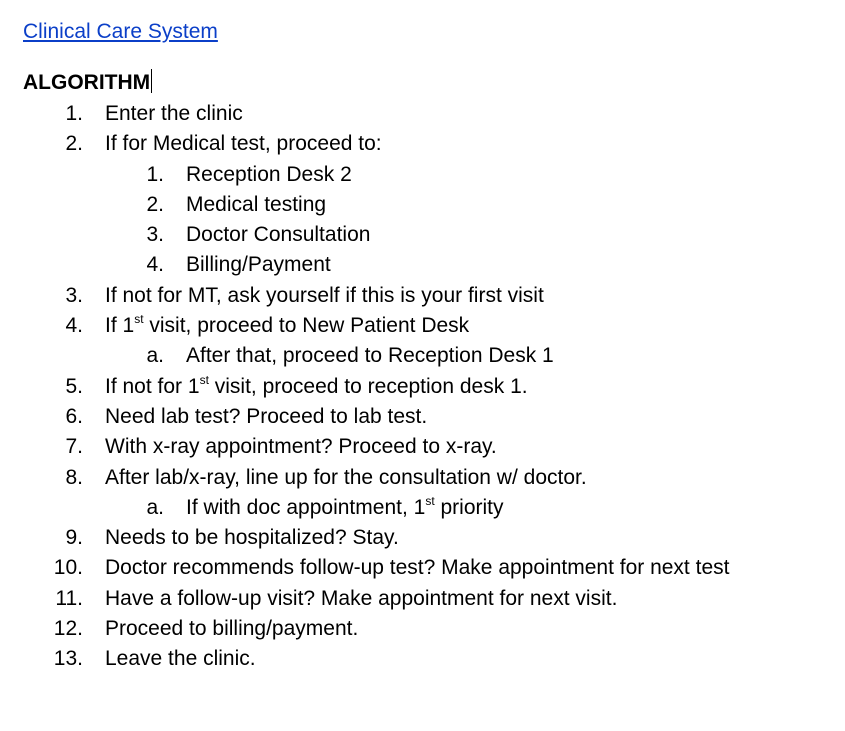  Describe the element at coordinates (174, 113) in the screenshot. I see `step-text: Enter the clinic` at that location.